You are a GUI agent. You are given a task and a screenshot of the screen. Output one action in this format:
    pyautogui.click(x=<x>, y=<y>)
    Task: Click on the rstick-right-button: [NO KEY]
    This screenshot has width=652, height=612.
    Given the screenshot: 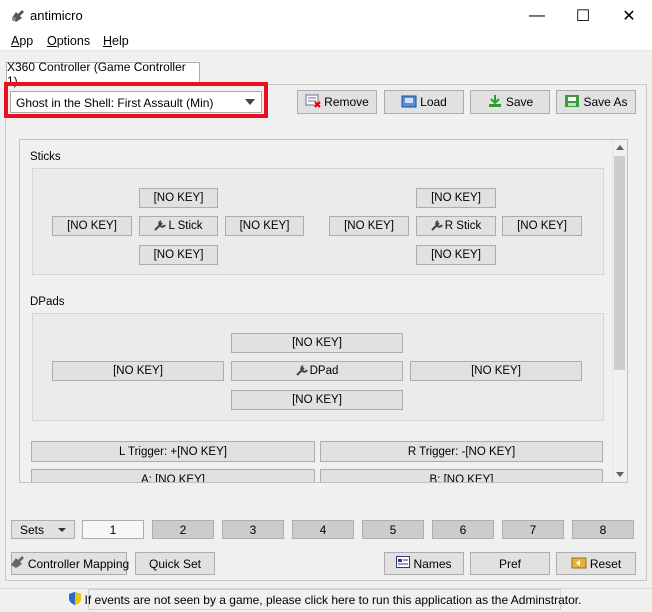 What is the action you would take?
    pyautogui.click(x=542, y=226)
    